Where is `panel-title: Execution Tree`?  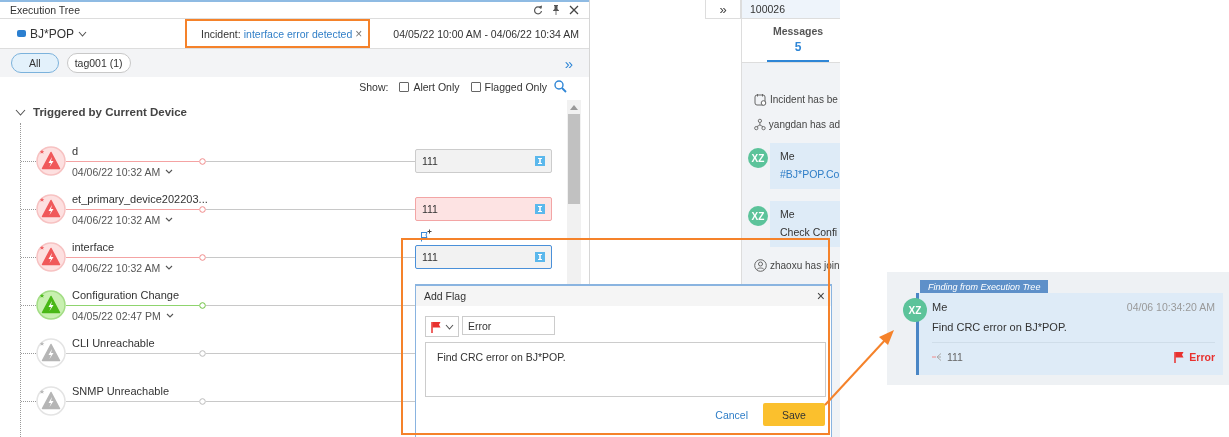
panel-title: Execution Tree is located at coordinates (45, 10).